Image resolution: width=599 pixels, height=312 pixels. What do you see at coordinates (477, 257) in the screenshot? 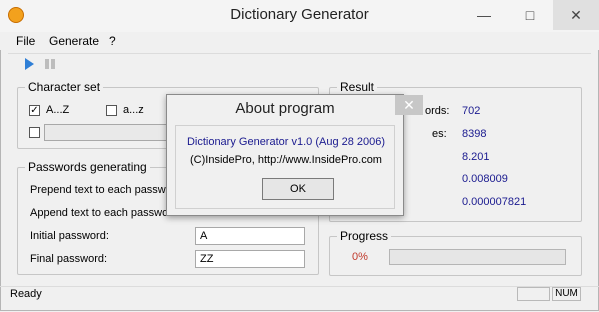
I see `progress-bar` at bounding box center [477, 257].